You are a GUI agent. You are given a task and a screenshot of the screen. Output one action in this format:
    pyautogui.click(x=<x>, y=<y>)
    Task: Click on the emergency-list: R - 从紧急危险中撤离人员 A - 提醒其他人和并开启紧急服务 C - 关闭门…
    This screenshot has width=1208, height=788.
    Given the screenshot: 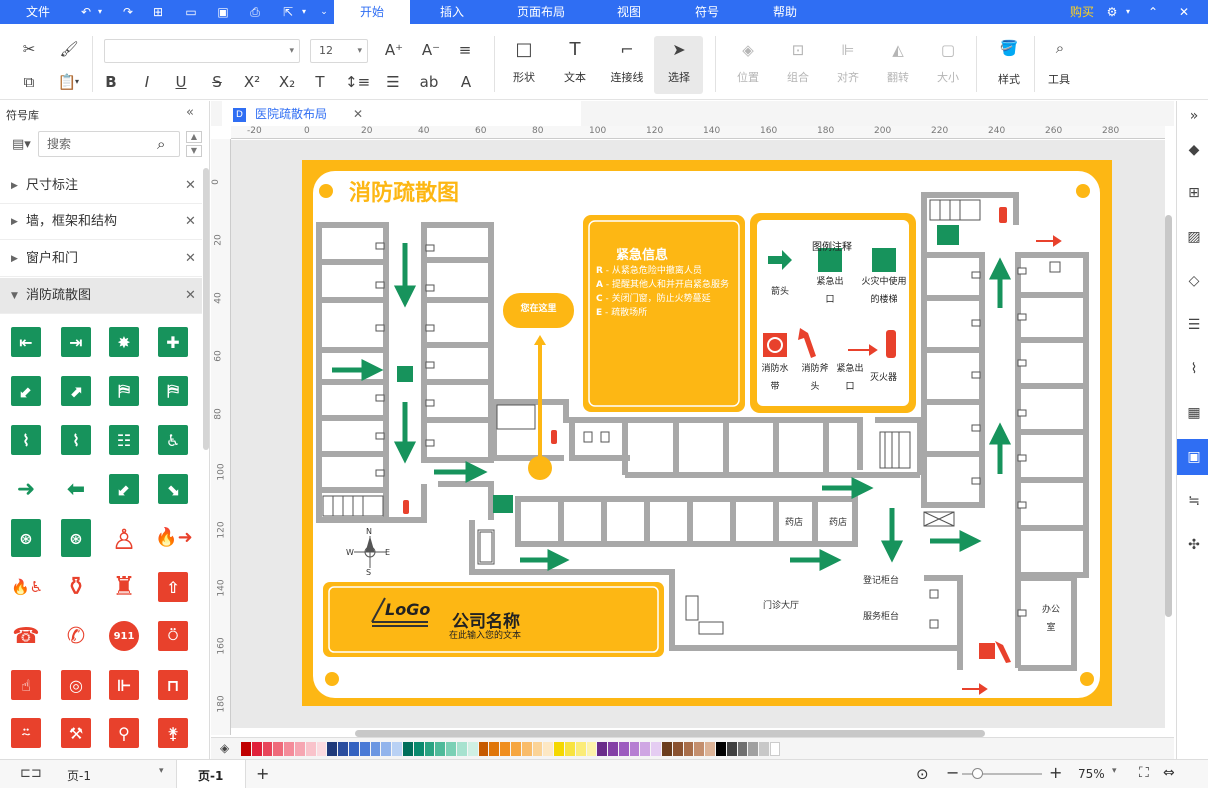 What is the action you would take?
    pyautogui.click(x=662, y=292)
    